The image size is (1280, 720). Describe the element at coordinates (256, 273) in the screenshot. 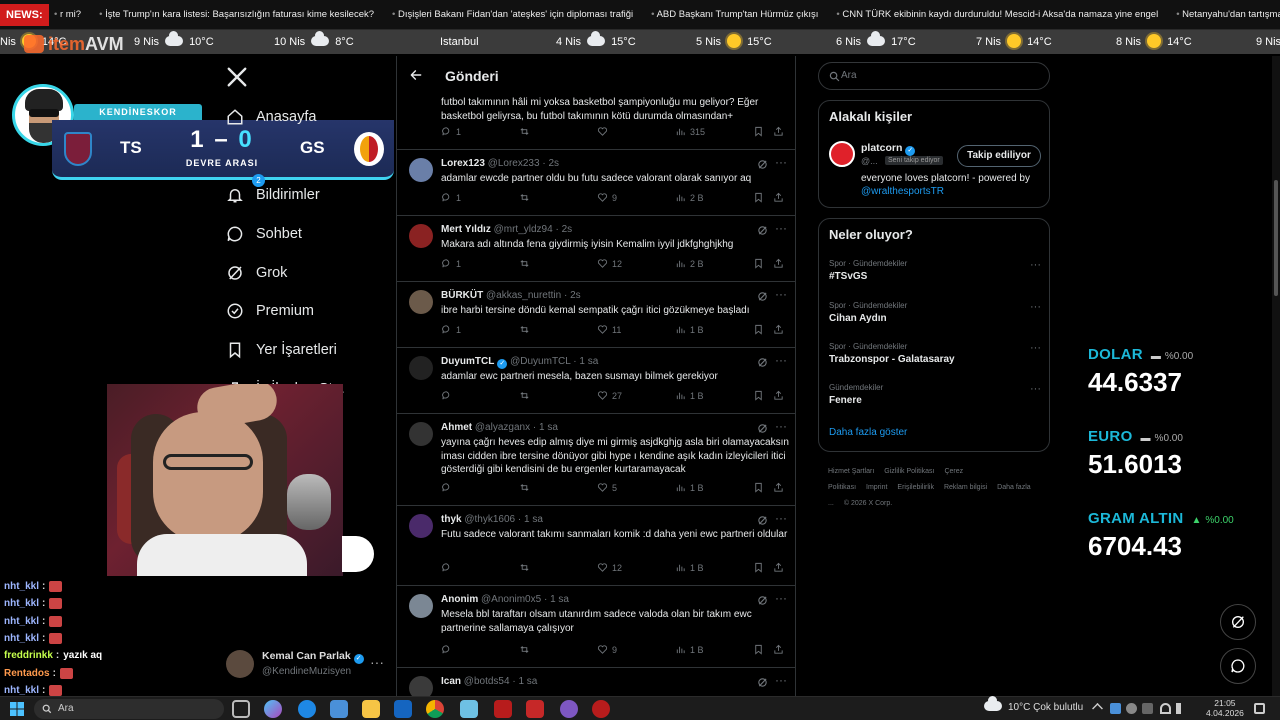

I see `nav-item-grok: Grok` at that location.